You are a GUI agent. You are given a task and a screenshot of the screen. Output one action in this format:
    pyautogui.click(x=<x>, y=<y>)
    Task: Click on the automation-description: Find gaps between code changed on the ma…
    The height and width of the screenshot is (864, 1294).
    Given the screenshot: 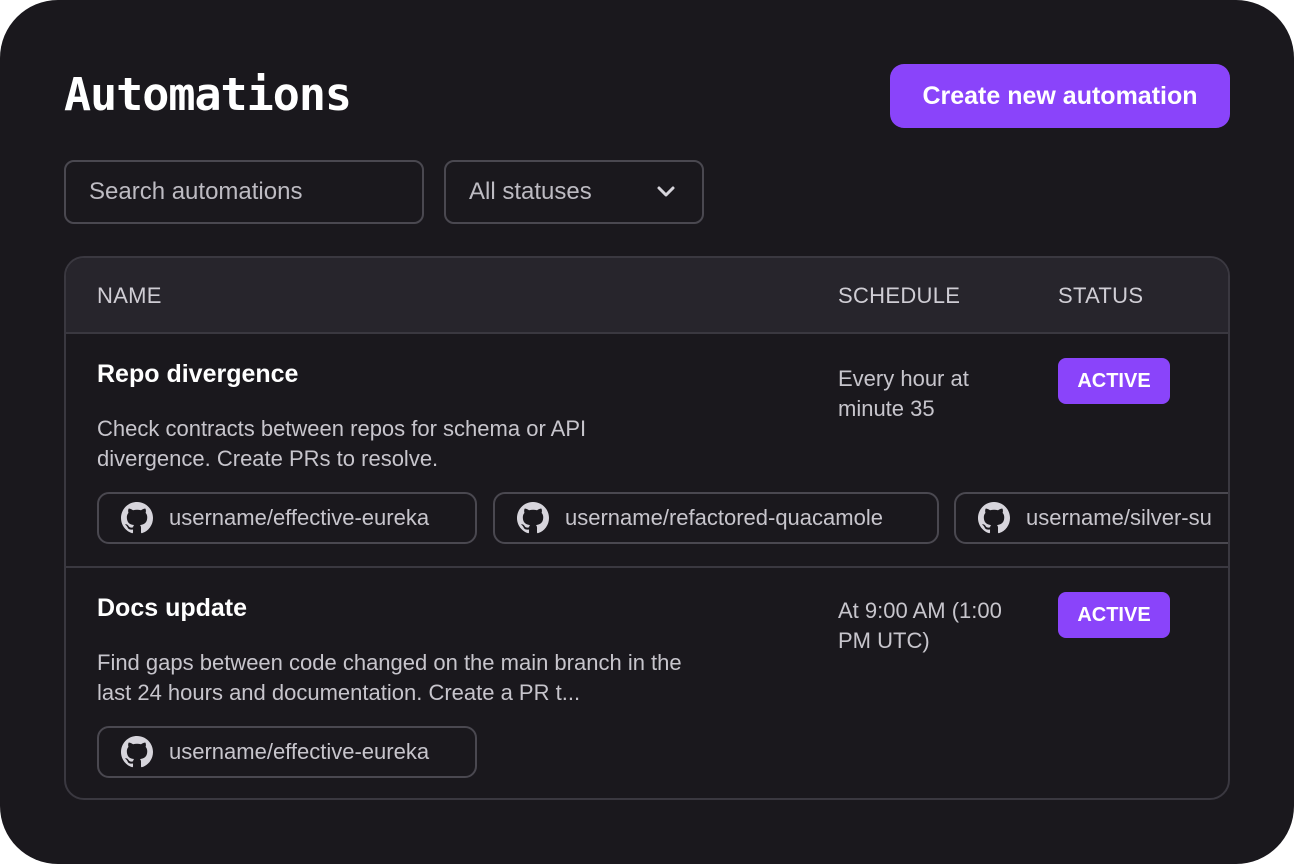 What is the action you would take?
    pyautogui.click(x=389, y=677)
    